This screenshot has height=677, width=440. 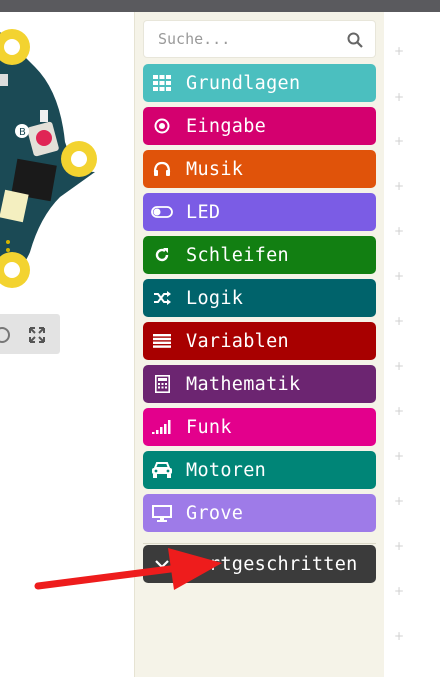 I want to click on top-bar, so click(x=220, y=6).